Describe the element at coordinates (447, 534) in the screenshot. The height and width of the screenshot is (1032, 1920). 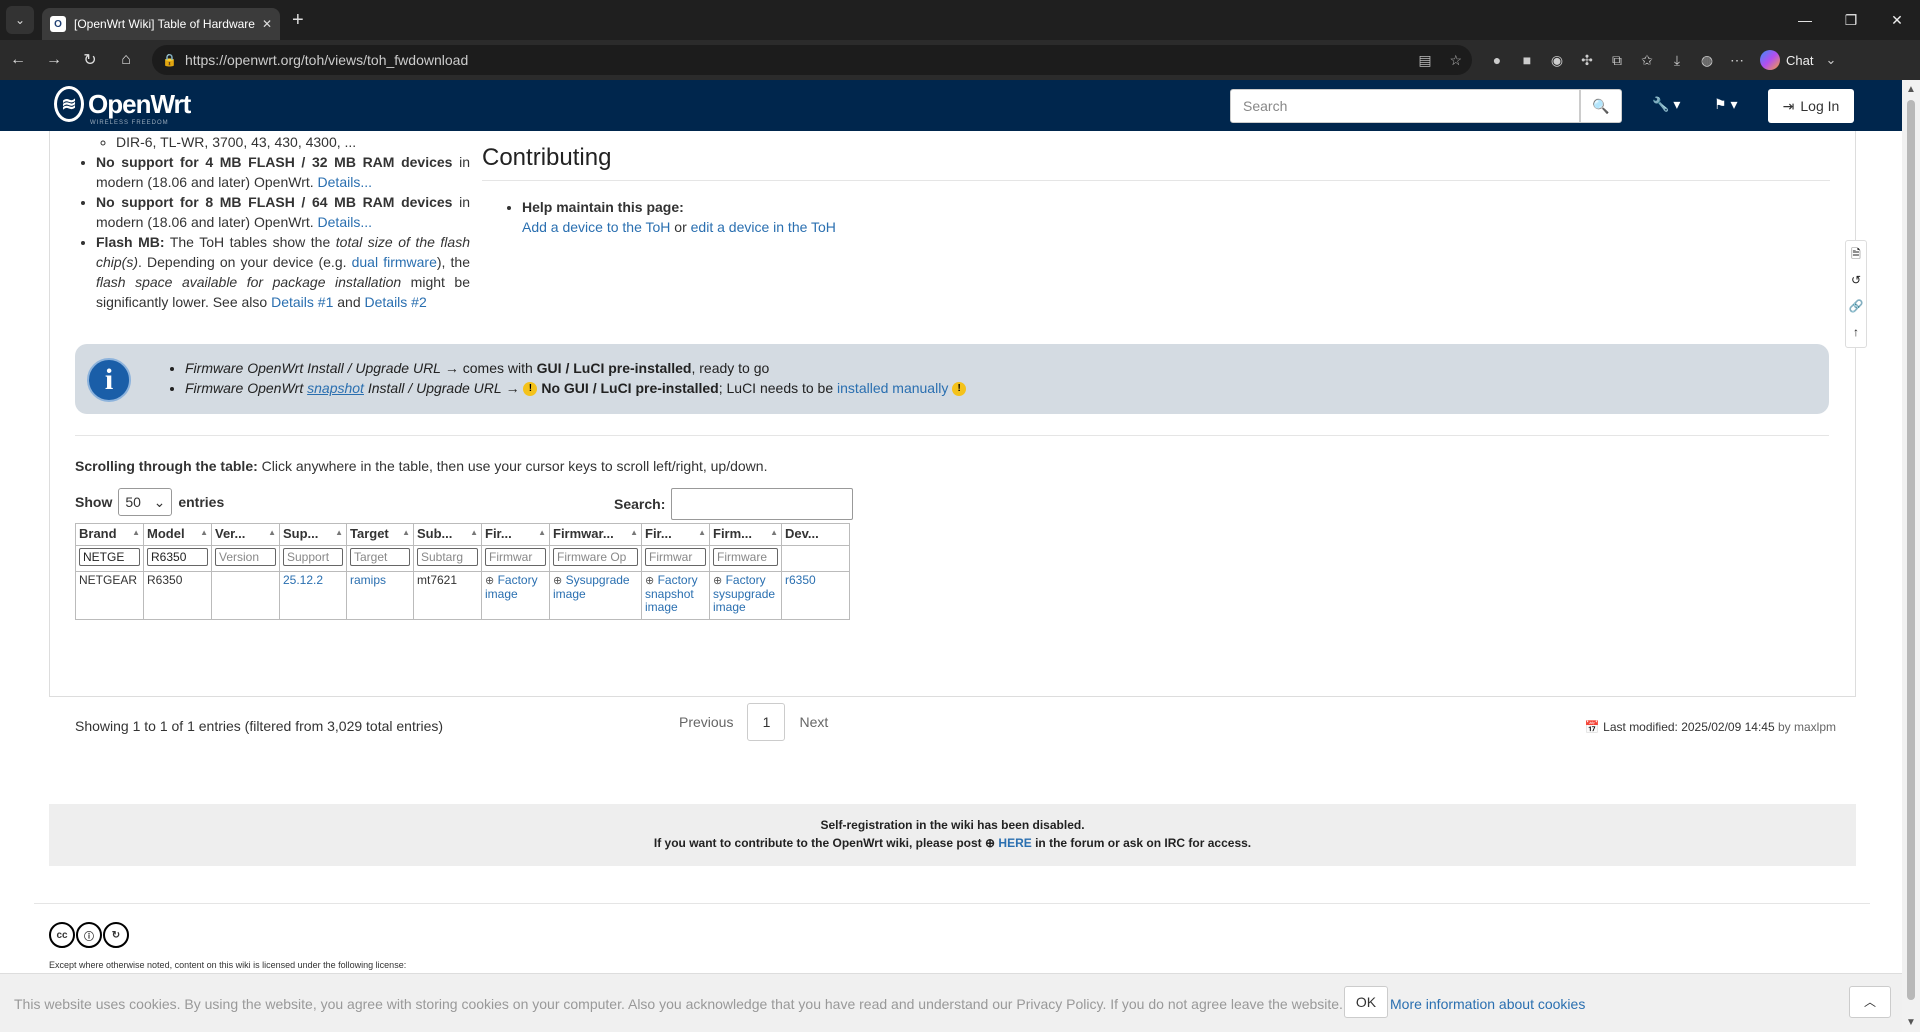
I see `column-header: Sub... ▲` at that location.